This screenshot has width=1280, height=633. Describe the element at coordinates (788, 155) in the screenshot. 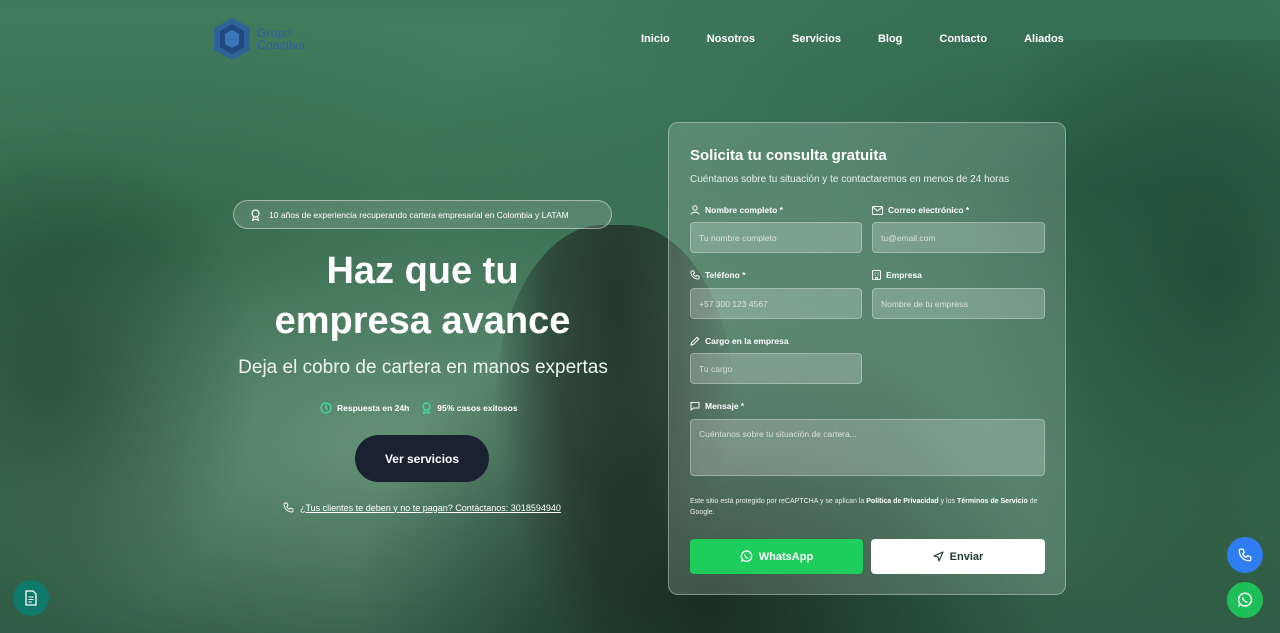

I see `form-title: Solicita tu consulta gratuita` at that location.